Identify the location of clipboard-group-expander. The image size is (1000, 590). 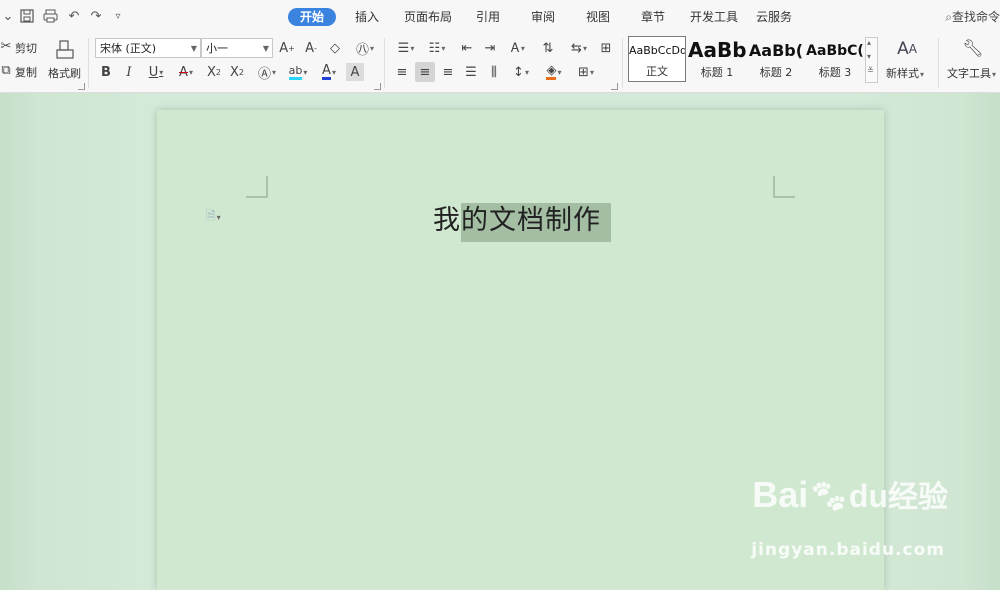
(81, 86).